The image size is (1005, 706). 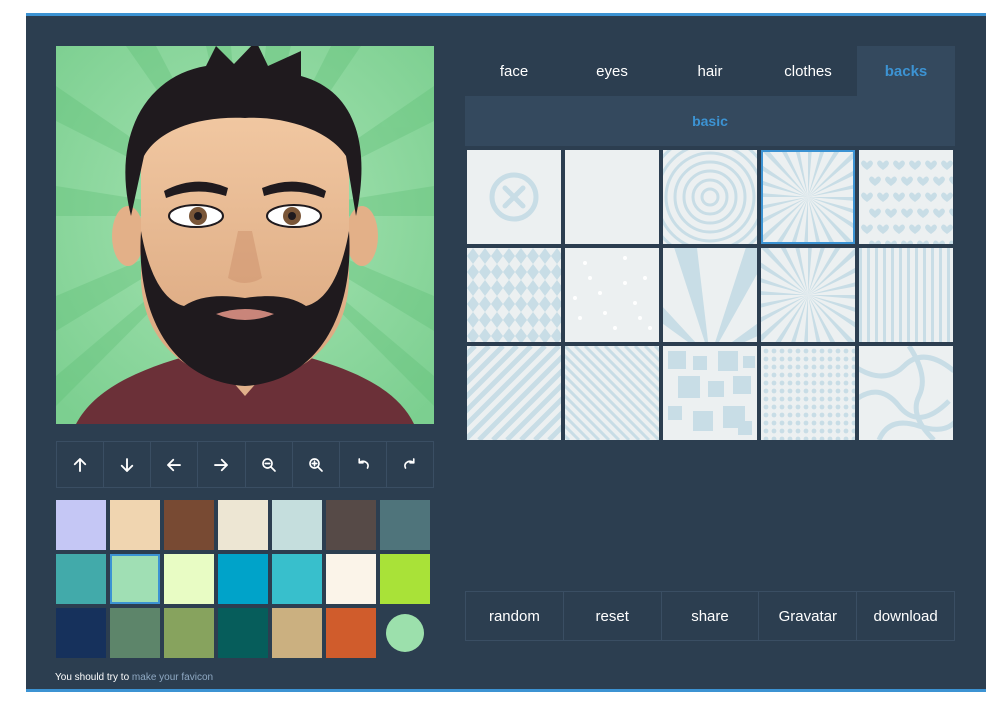 I want to click on redo-icon, so click(x=409, y=463).